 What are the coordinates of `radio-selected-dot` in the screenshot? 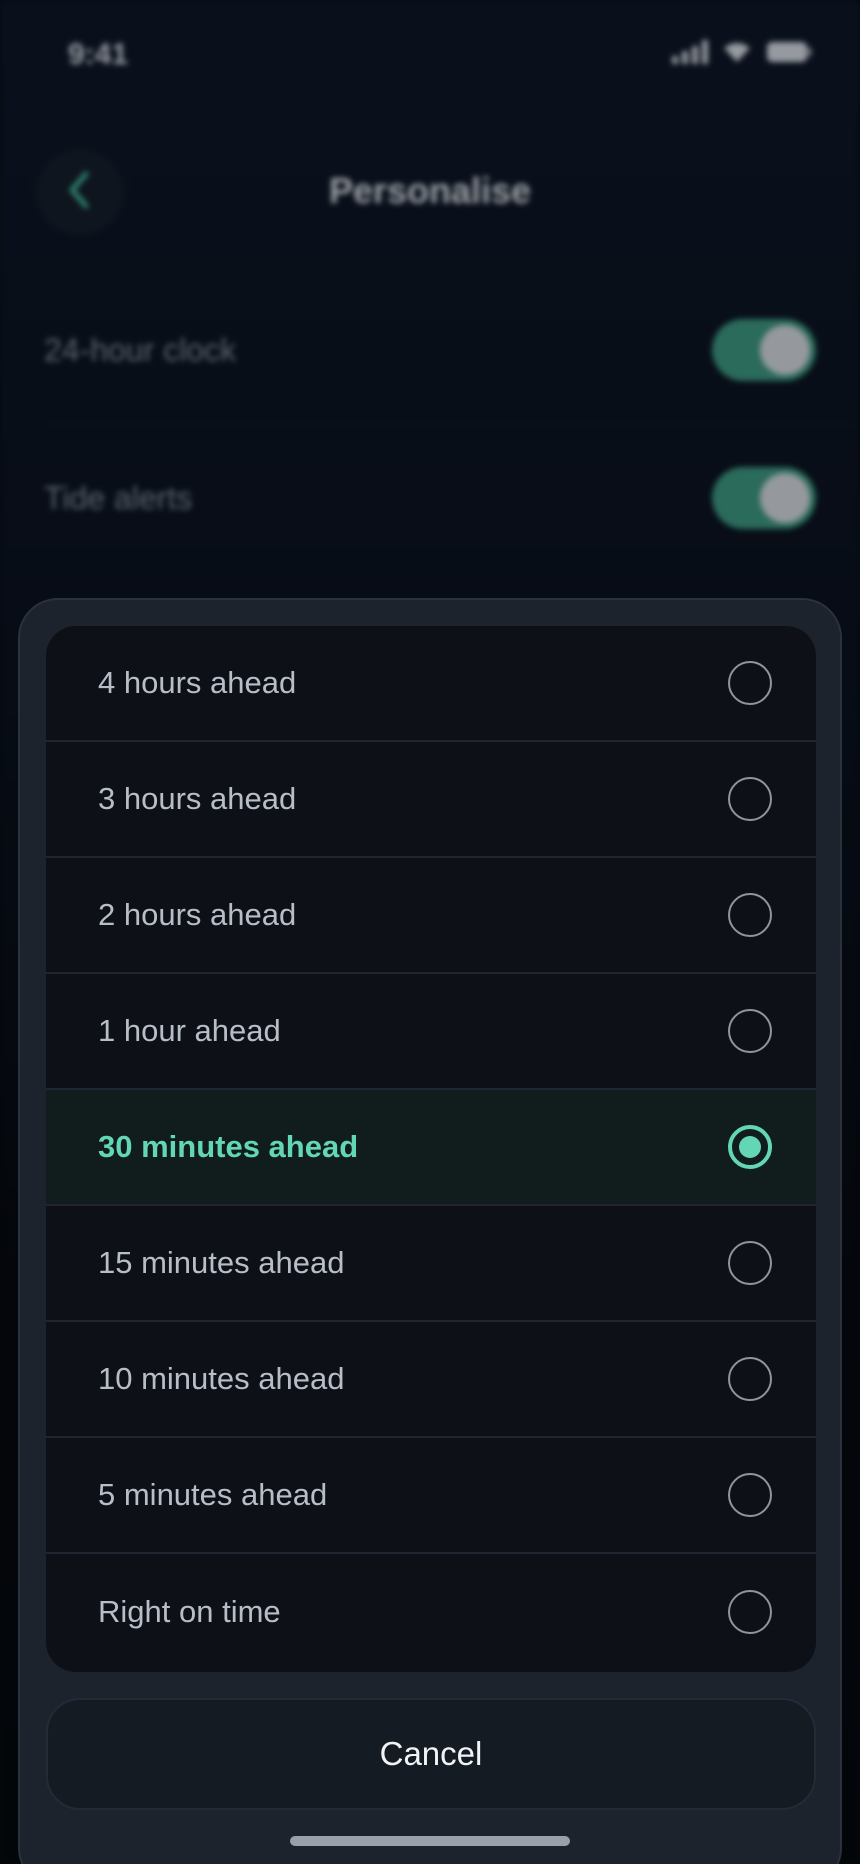 It's located at (750, 1147).